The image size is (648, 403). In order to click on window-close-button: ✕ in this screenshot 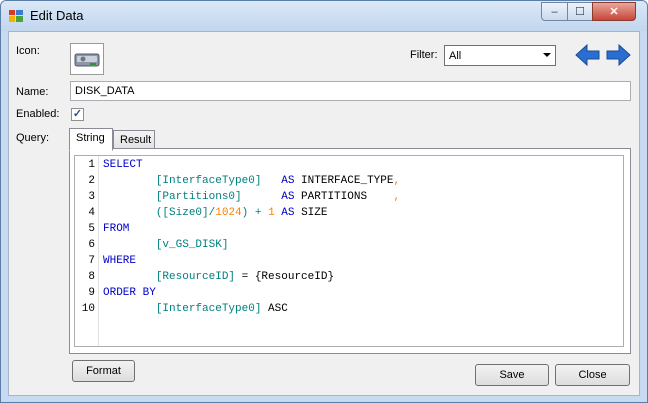, I will do `click(614, 11)`.